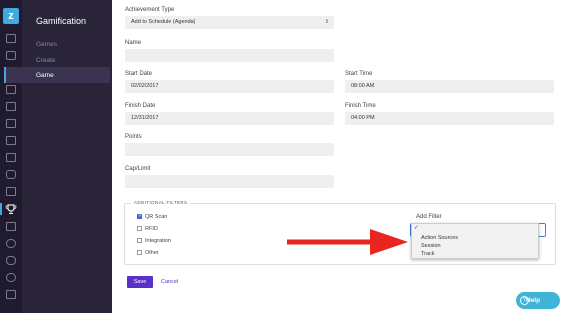  I want to click on annotation-arrow, so click(347, 242).